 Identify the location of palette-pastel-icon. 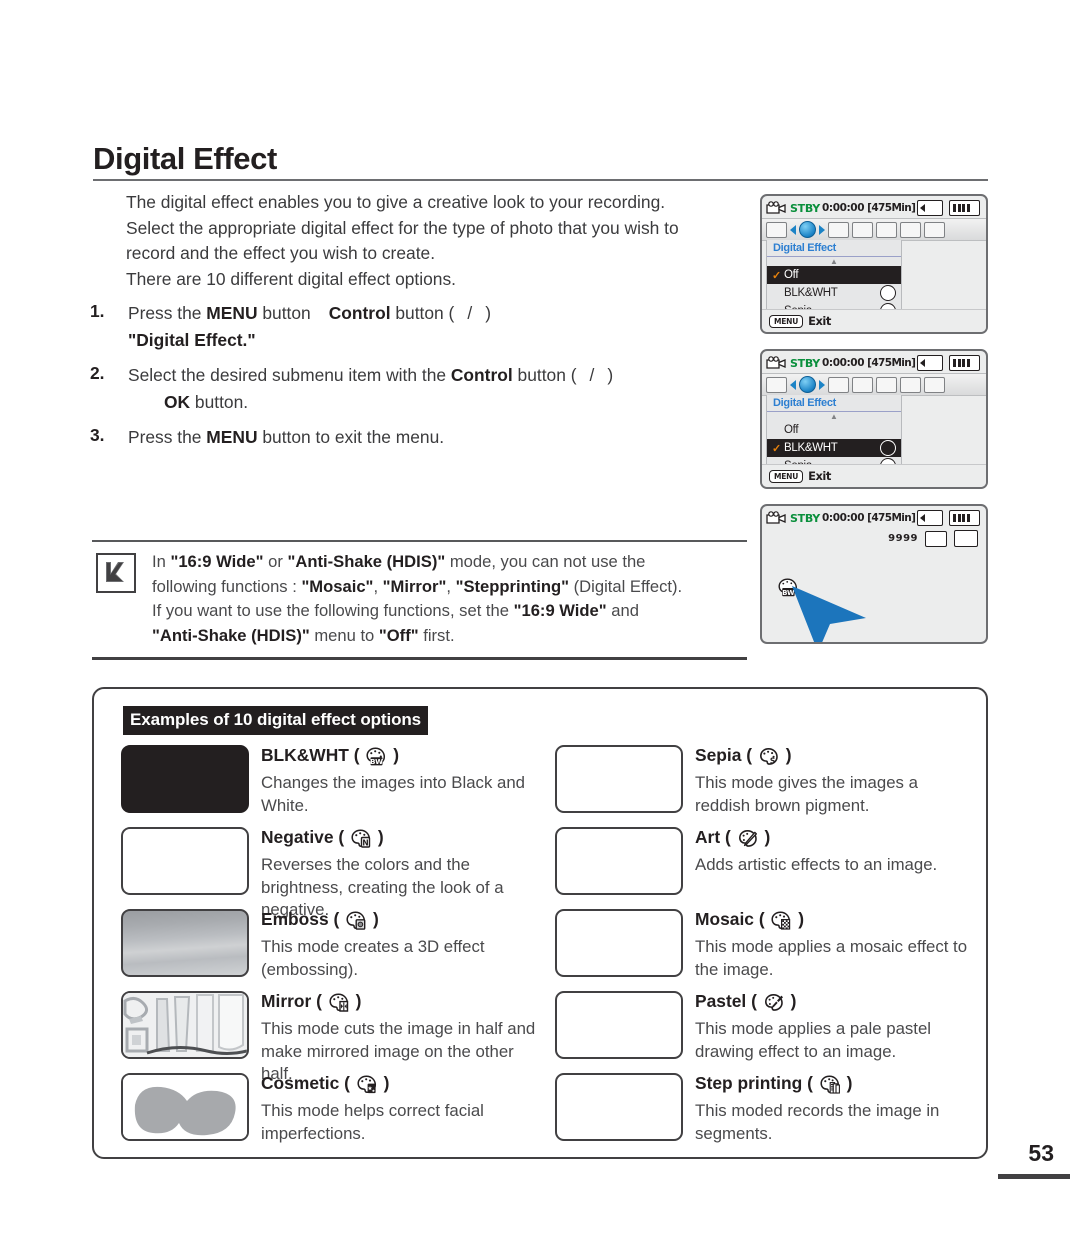
(774, 1005).